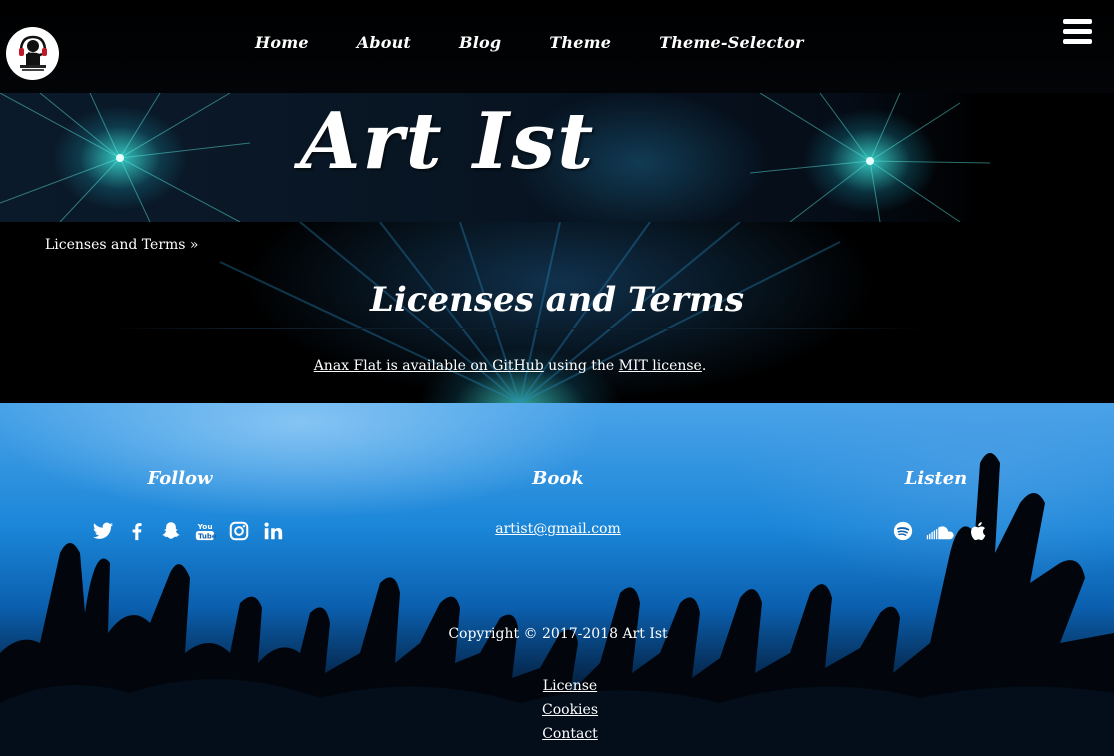  Describe the element at coordinates (903, 531) in the screenshot. I see `spotify-icon` at that location.